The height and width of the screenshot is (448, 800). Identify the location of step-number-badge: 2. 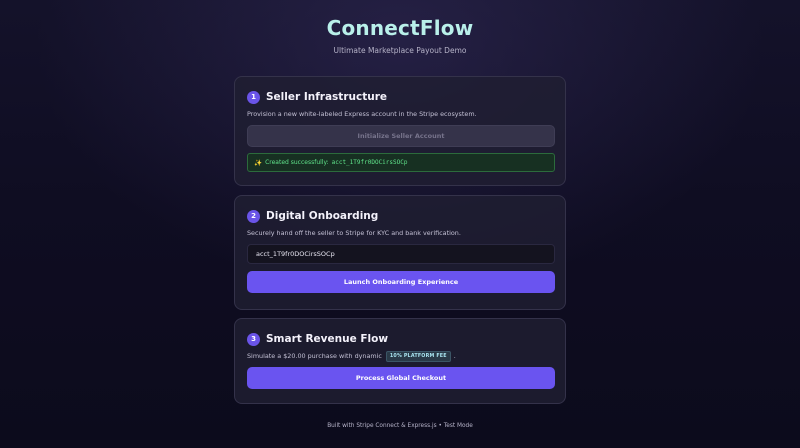
(253, 216).